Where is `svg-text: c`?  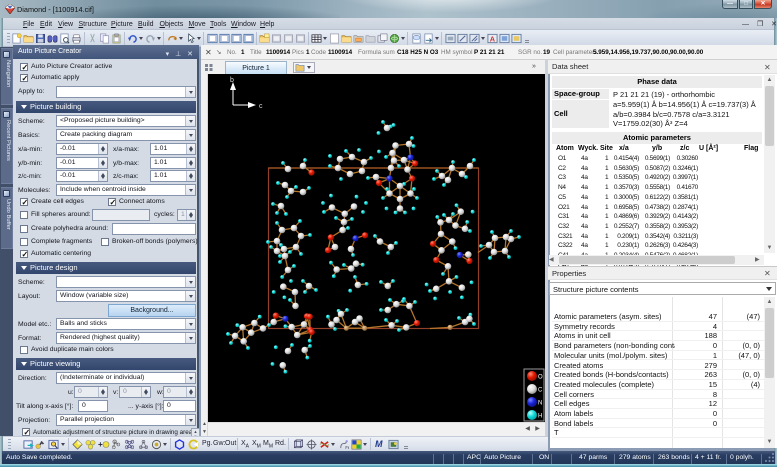
svg-text: c is located at coordinates (261, 106).